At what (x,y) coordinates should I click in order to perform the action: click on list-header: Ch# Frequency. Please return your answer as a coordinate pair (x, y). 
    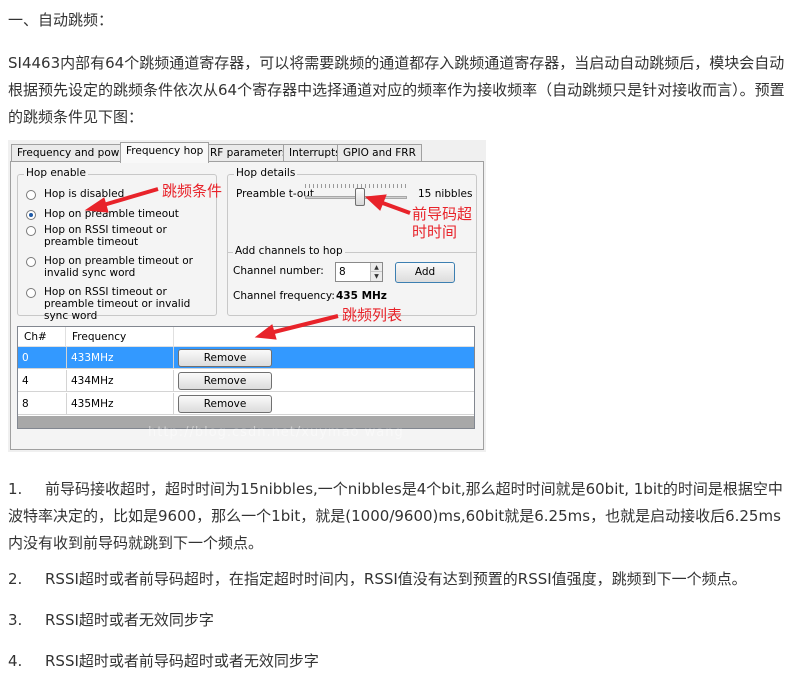
    Looking at the image, I should click on (246, 337).